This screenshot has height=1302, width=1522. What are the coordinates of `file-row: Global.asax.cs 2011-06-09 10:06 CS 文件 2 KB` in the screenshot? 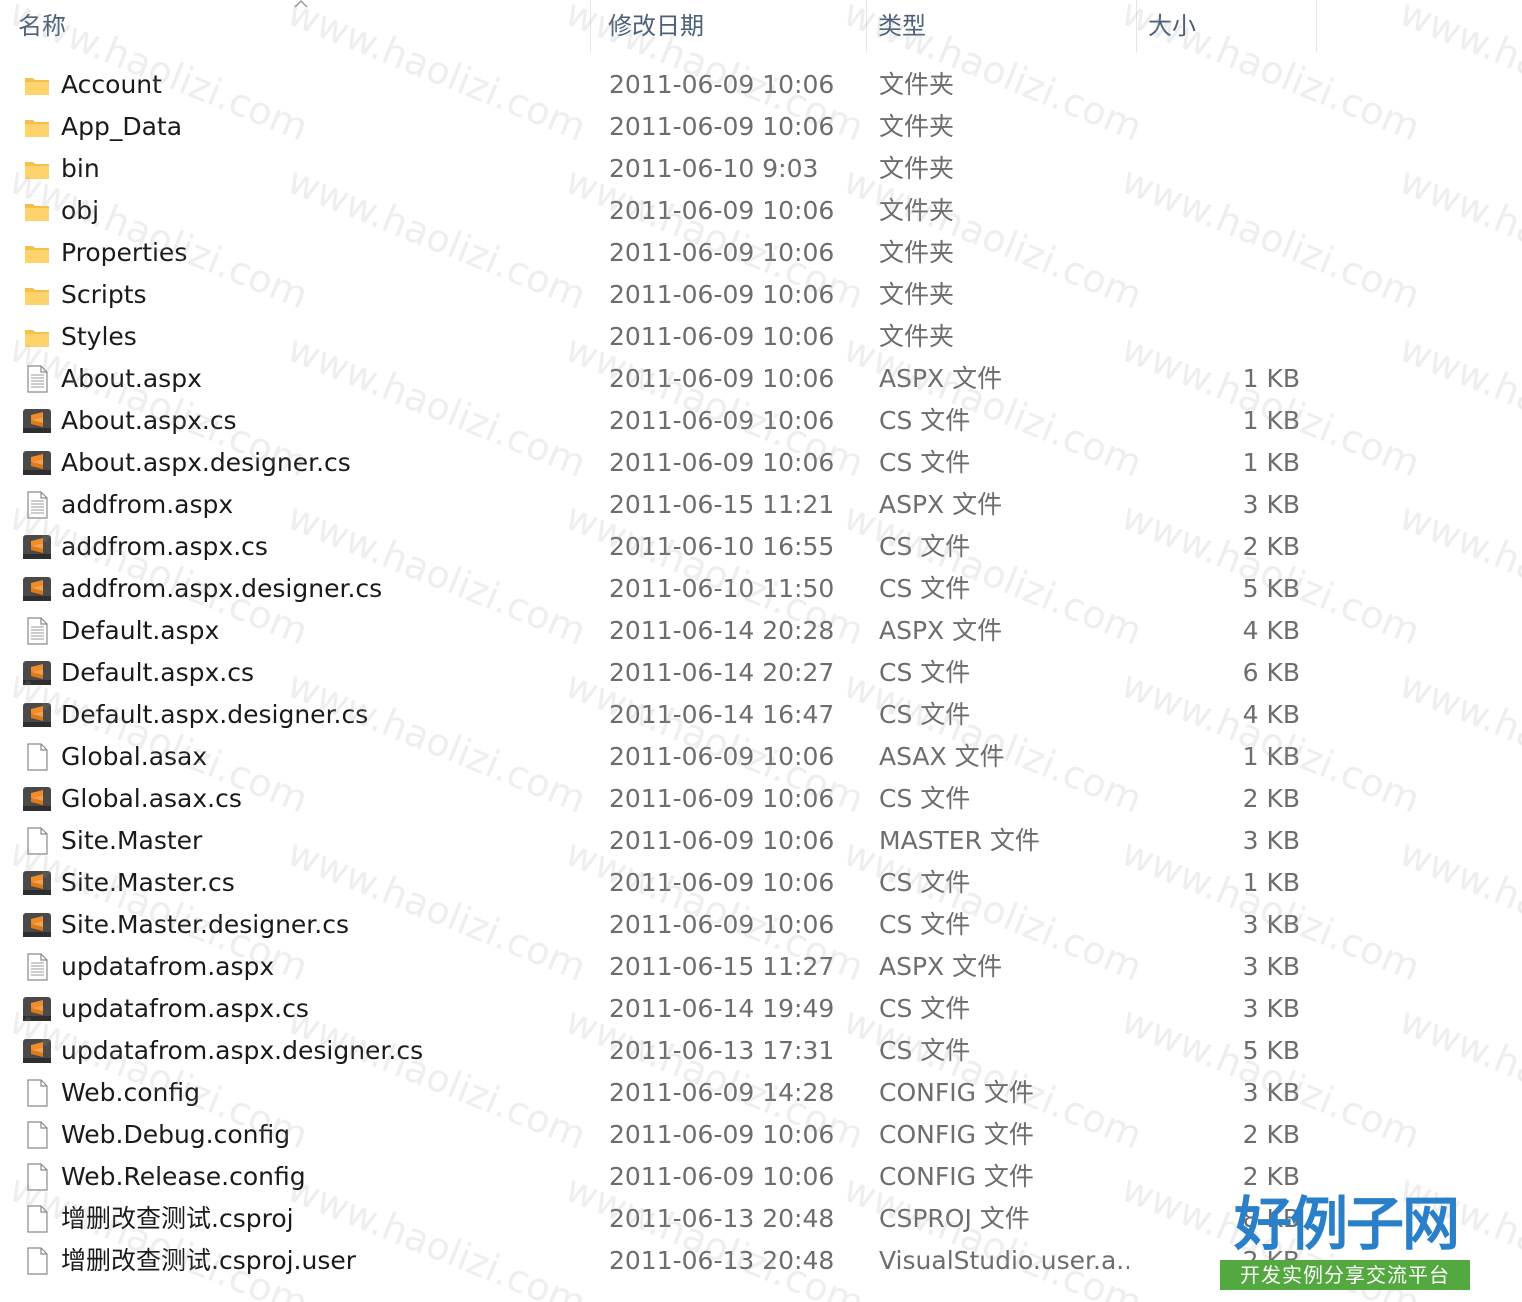 It's located at (761, 799).